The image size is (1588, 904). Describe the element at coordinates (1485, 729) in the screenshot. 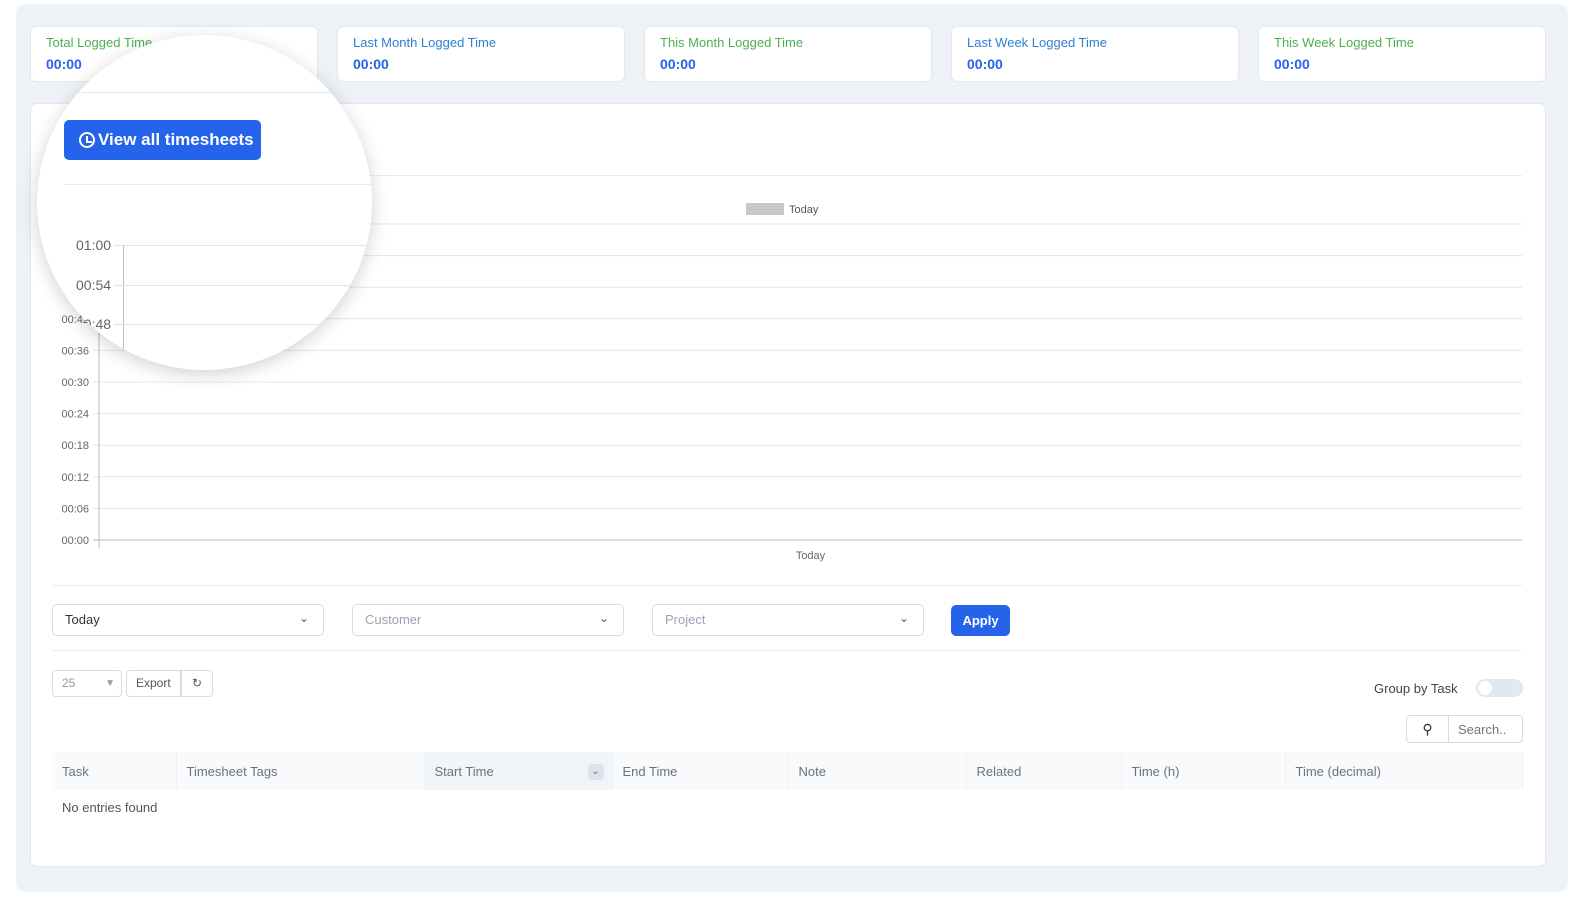

I see `search-input` at that location.